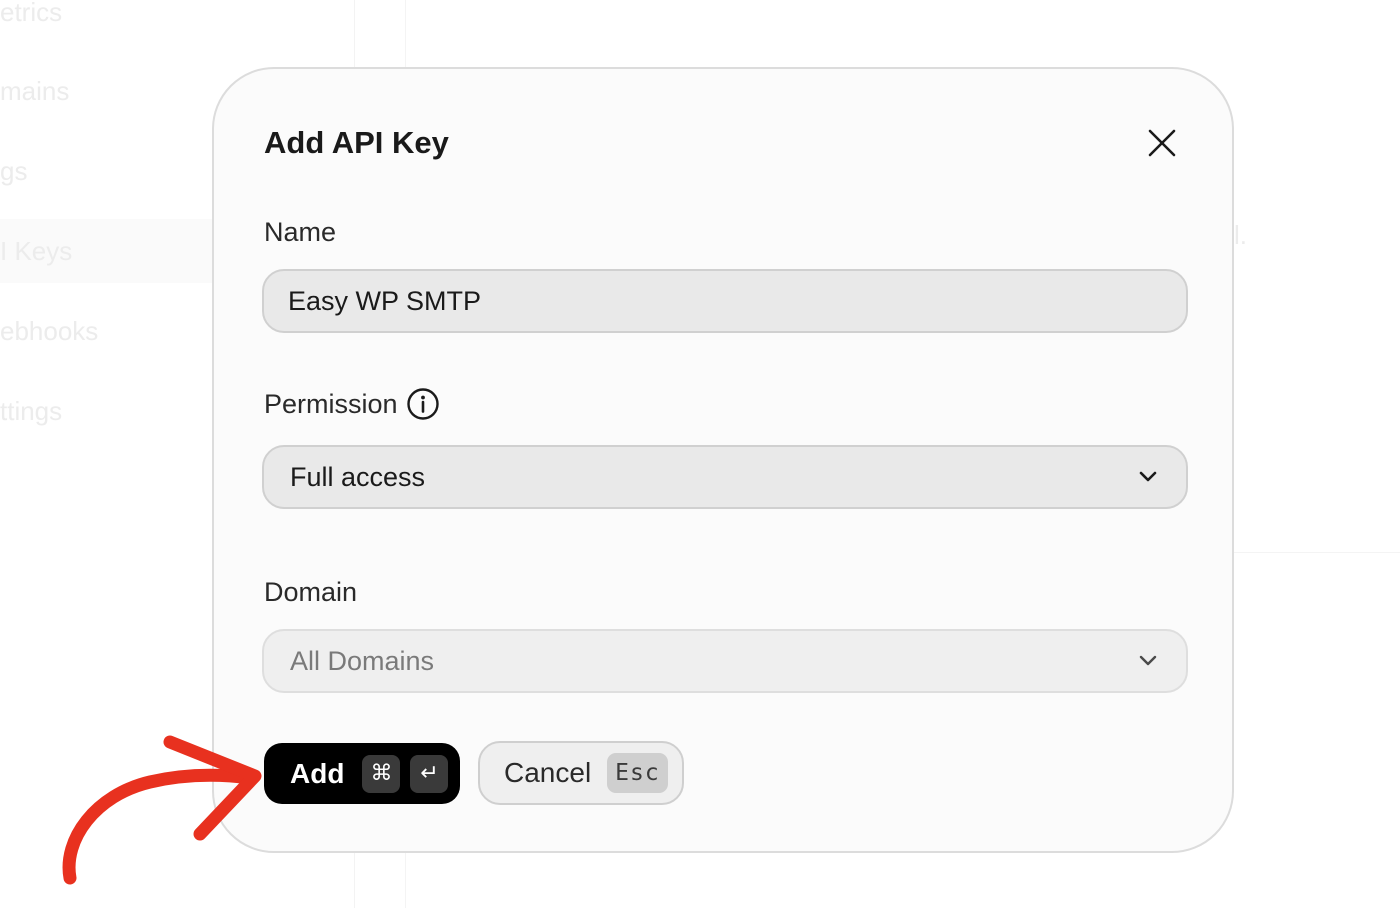  Describe the element at coordinates (423, 404) in the screenshot. I see `info-icon` at that location.